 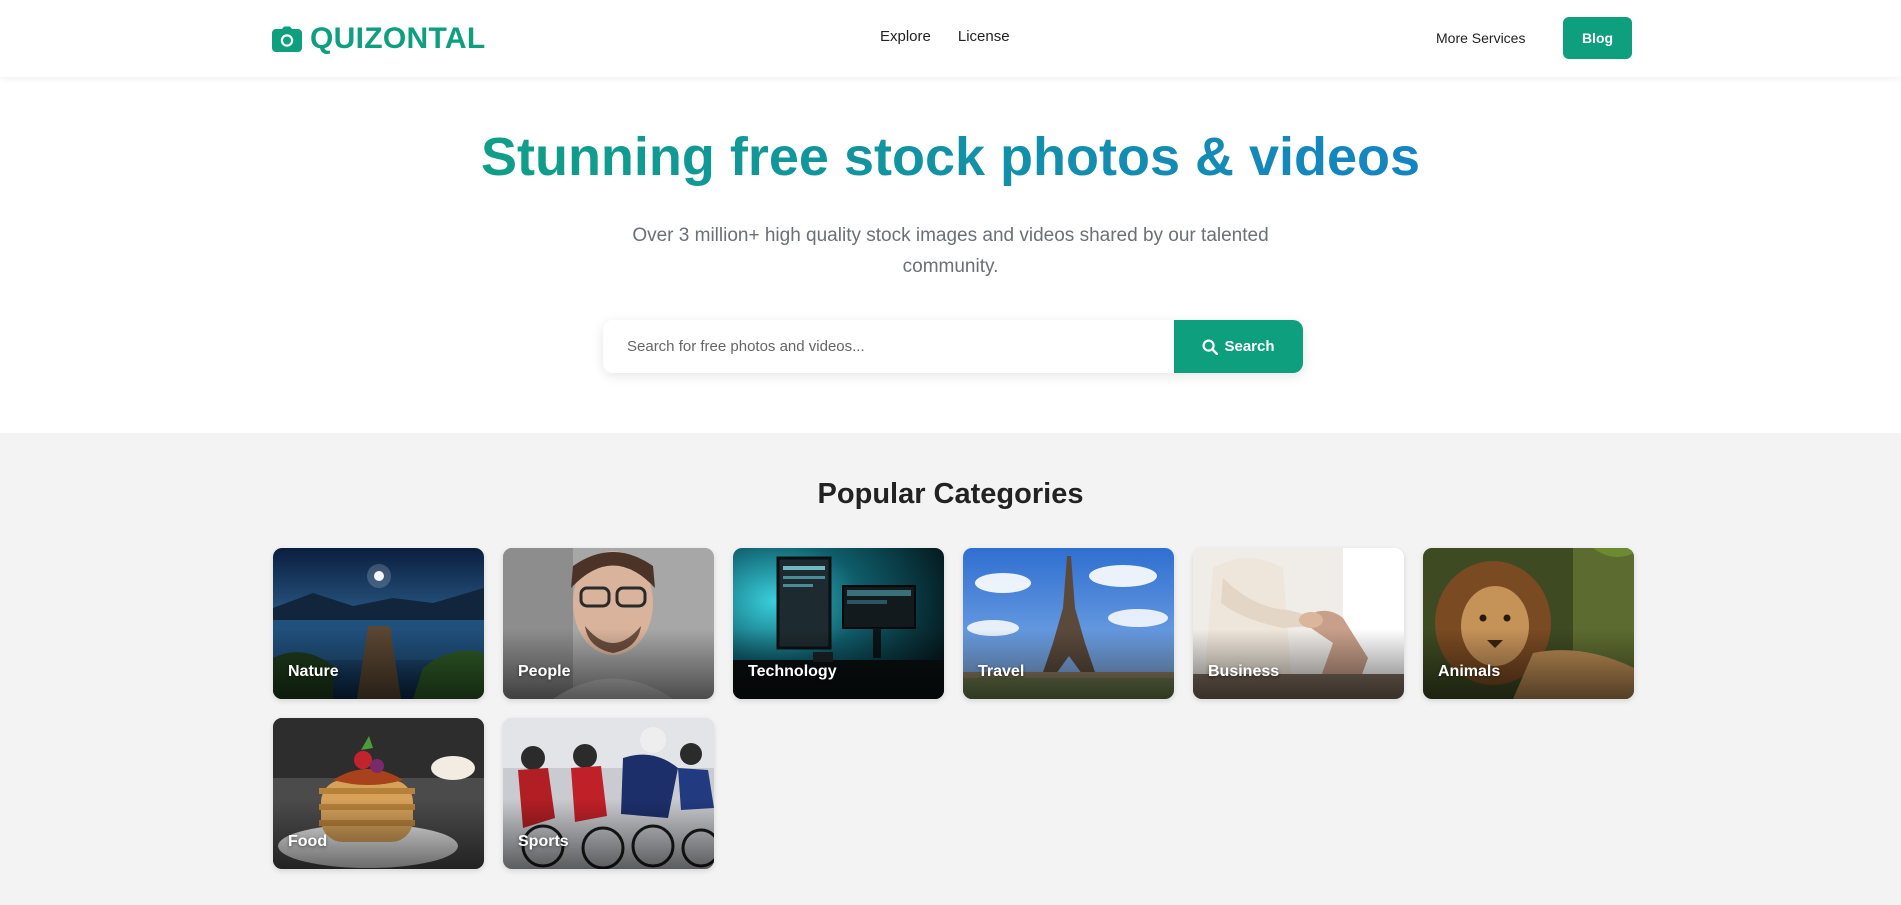 I want to click on category-card-animals: Animals, so click(x=1528, y=623).